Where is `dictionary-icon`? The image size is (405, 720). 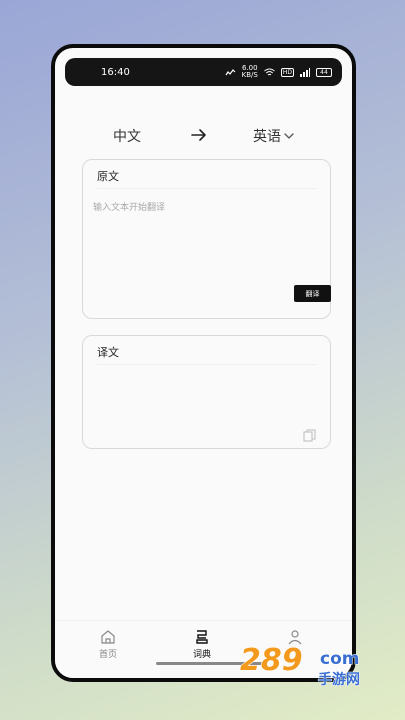 dictionary-icon is located at coordinates (202, 637).